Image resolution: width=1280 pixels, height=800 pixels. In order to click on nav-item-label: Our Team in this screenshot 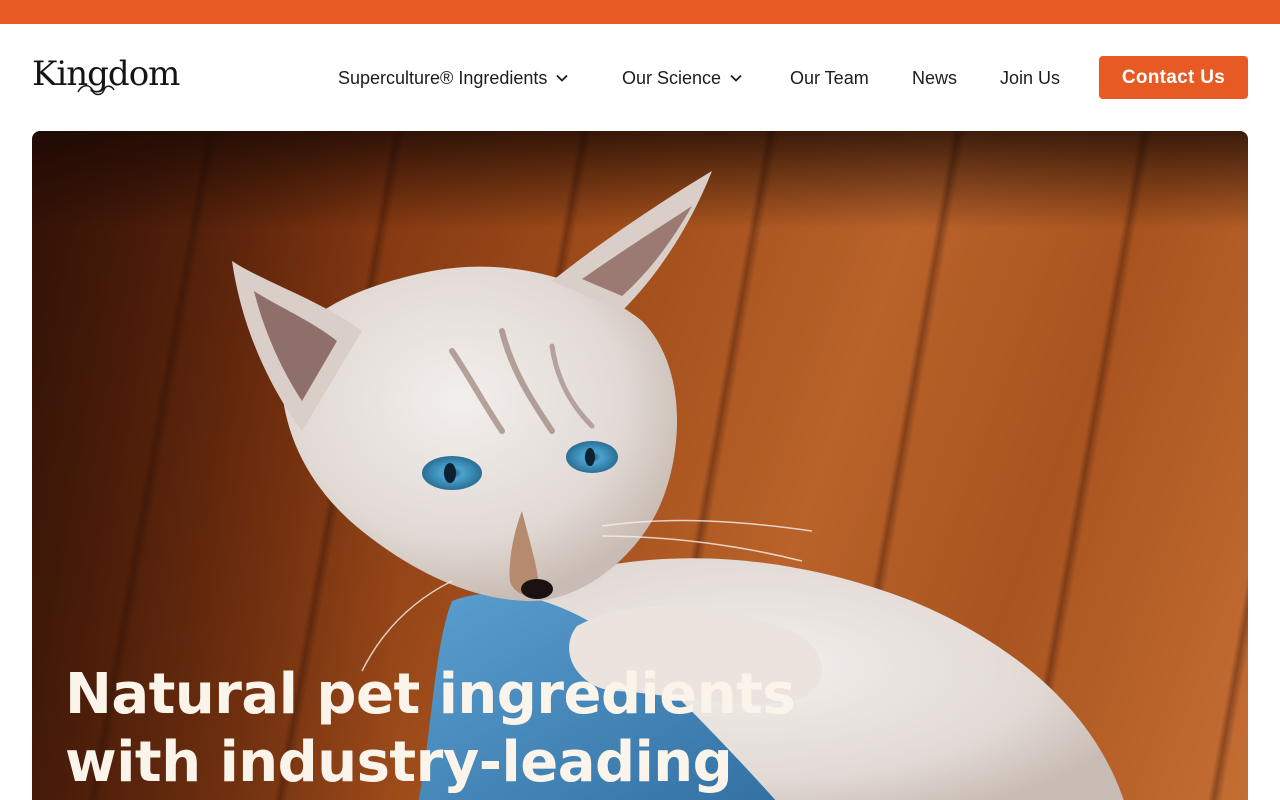, I will do `click(829, 78)`.